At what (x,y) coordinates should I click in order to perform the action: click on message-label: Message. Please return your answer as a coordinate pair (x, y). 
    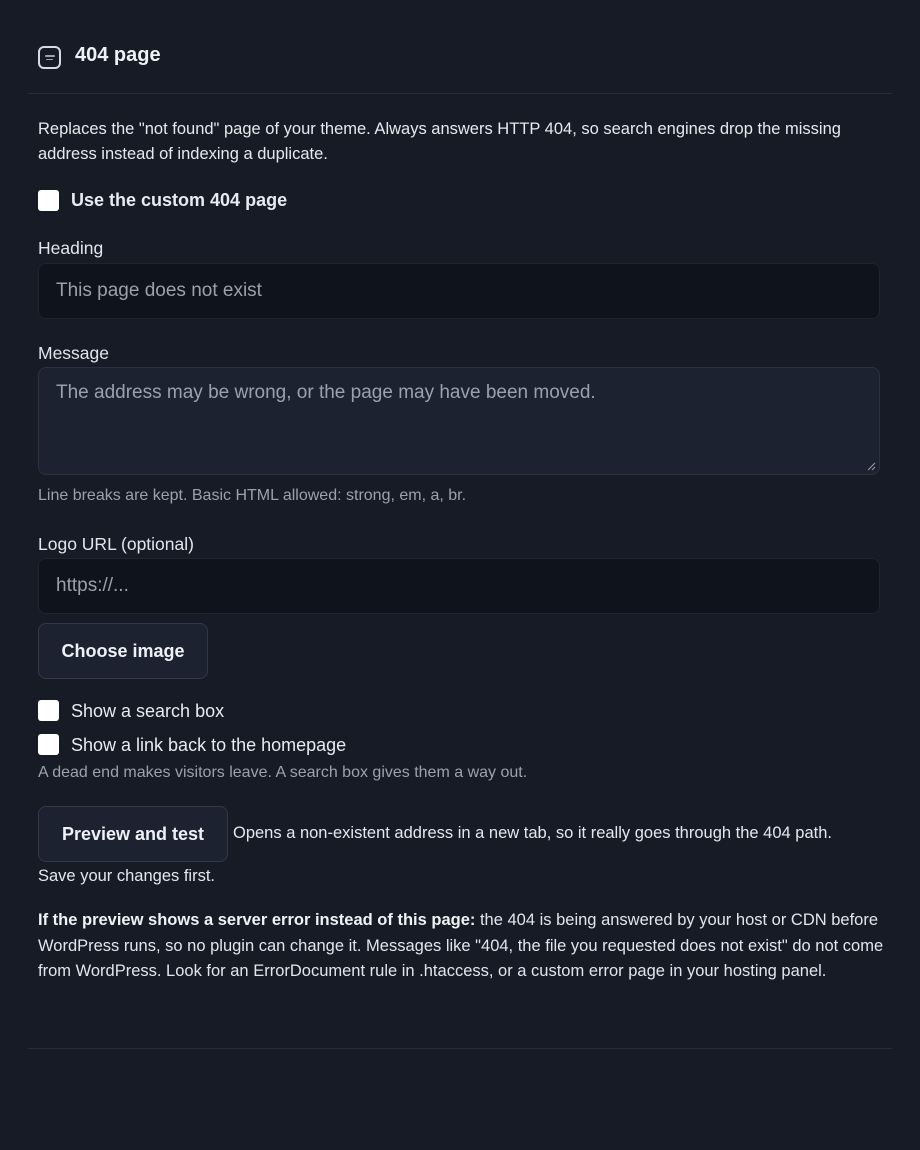
    Looking at the image, I should click on (74, 353).